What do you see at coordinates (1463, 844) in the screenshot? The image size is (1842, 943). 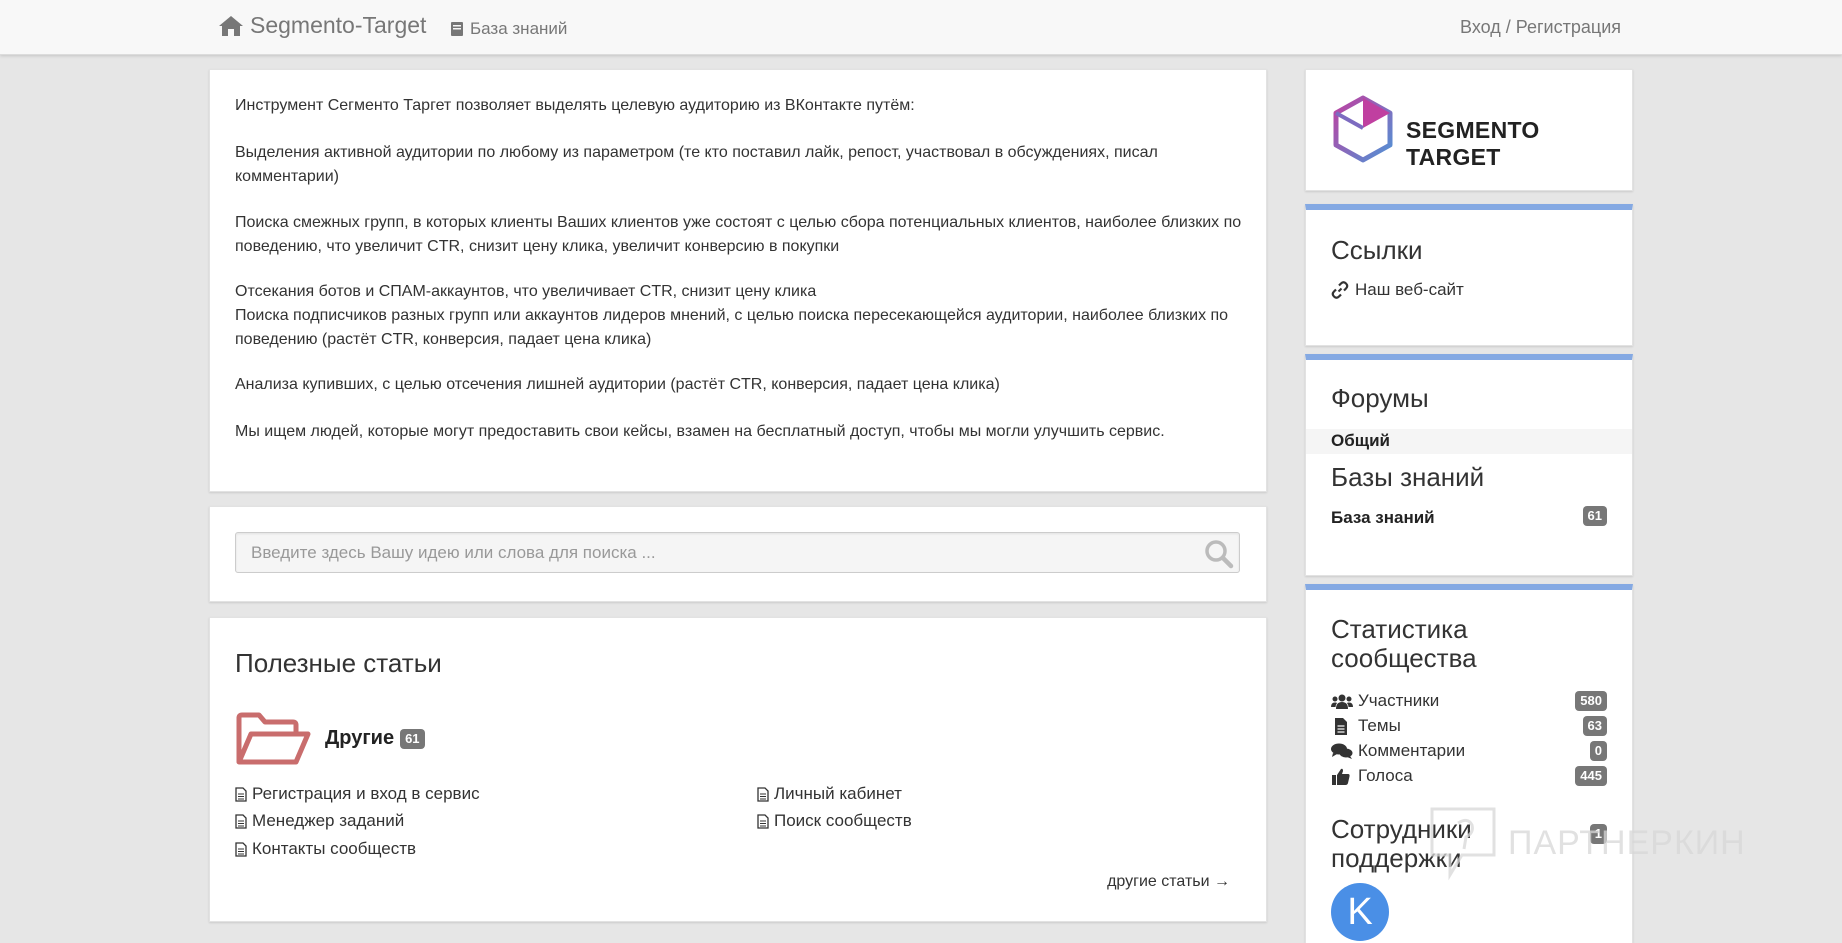 I see `partnerkin-logo-icon` at bounding box center [1463, 844].